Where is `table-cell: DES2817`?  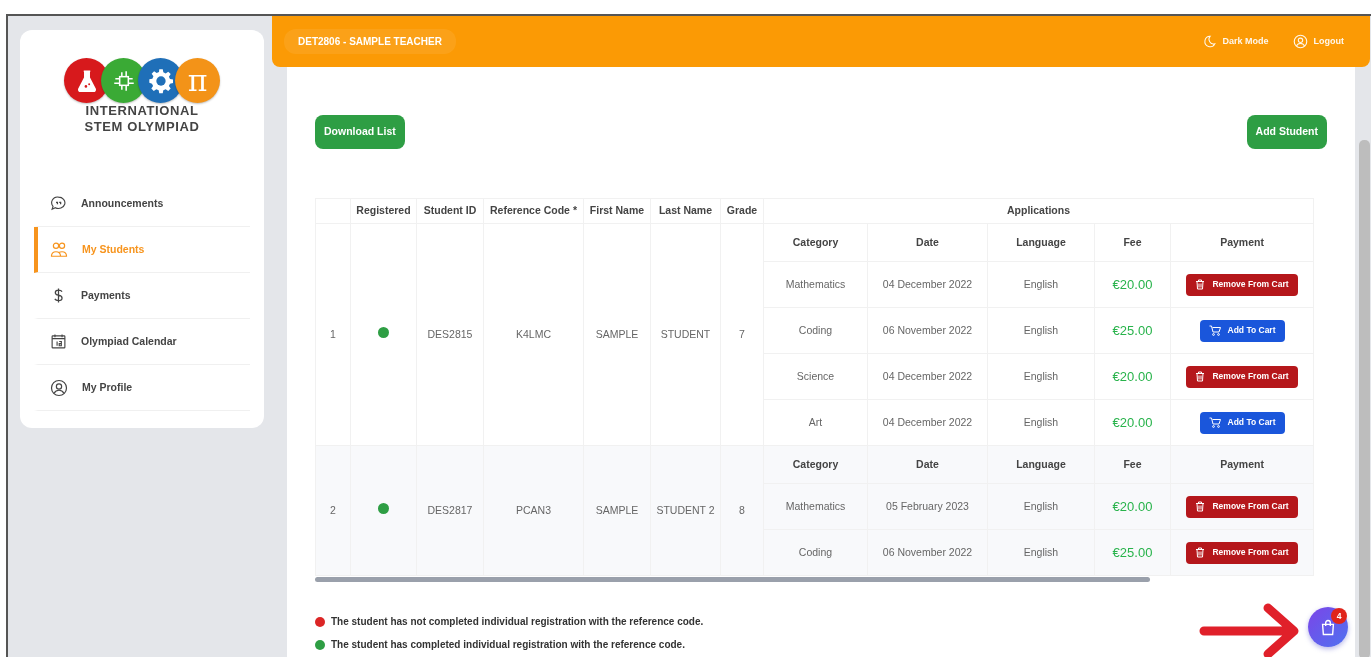
table-cell: DES2817 is located at coordinates (450, 510).